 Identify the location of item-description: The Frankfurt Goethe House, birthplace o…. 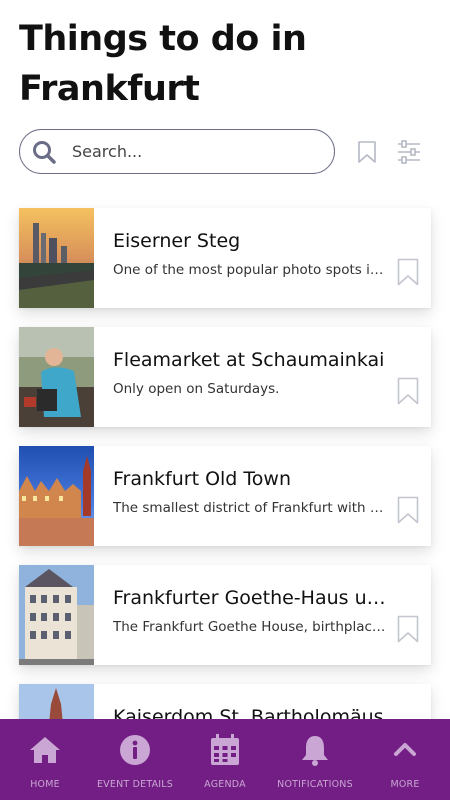
(250, 627).